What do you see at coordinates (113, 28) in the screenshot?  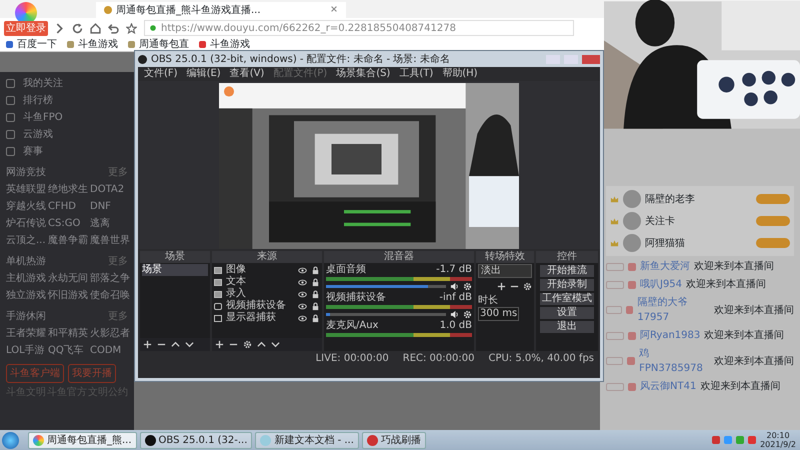 I see `undo-icon` at bounding box center [113, 28].